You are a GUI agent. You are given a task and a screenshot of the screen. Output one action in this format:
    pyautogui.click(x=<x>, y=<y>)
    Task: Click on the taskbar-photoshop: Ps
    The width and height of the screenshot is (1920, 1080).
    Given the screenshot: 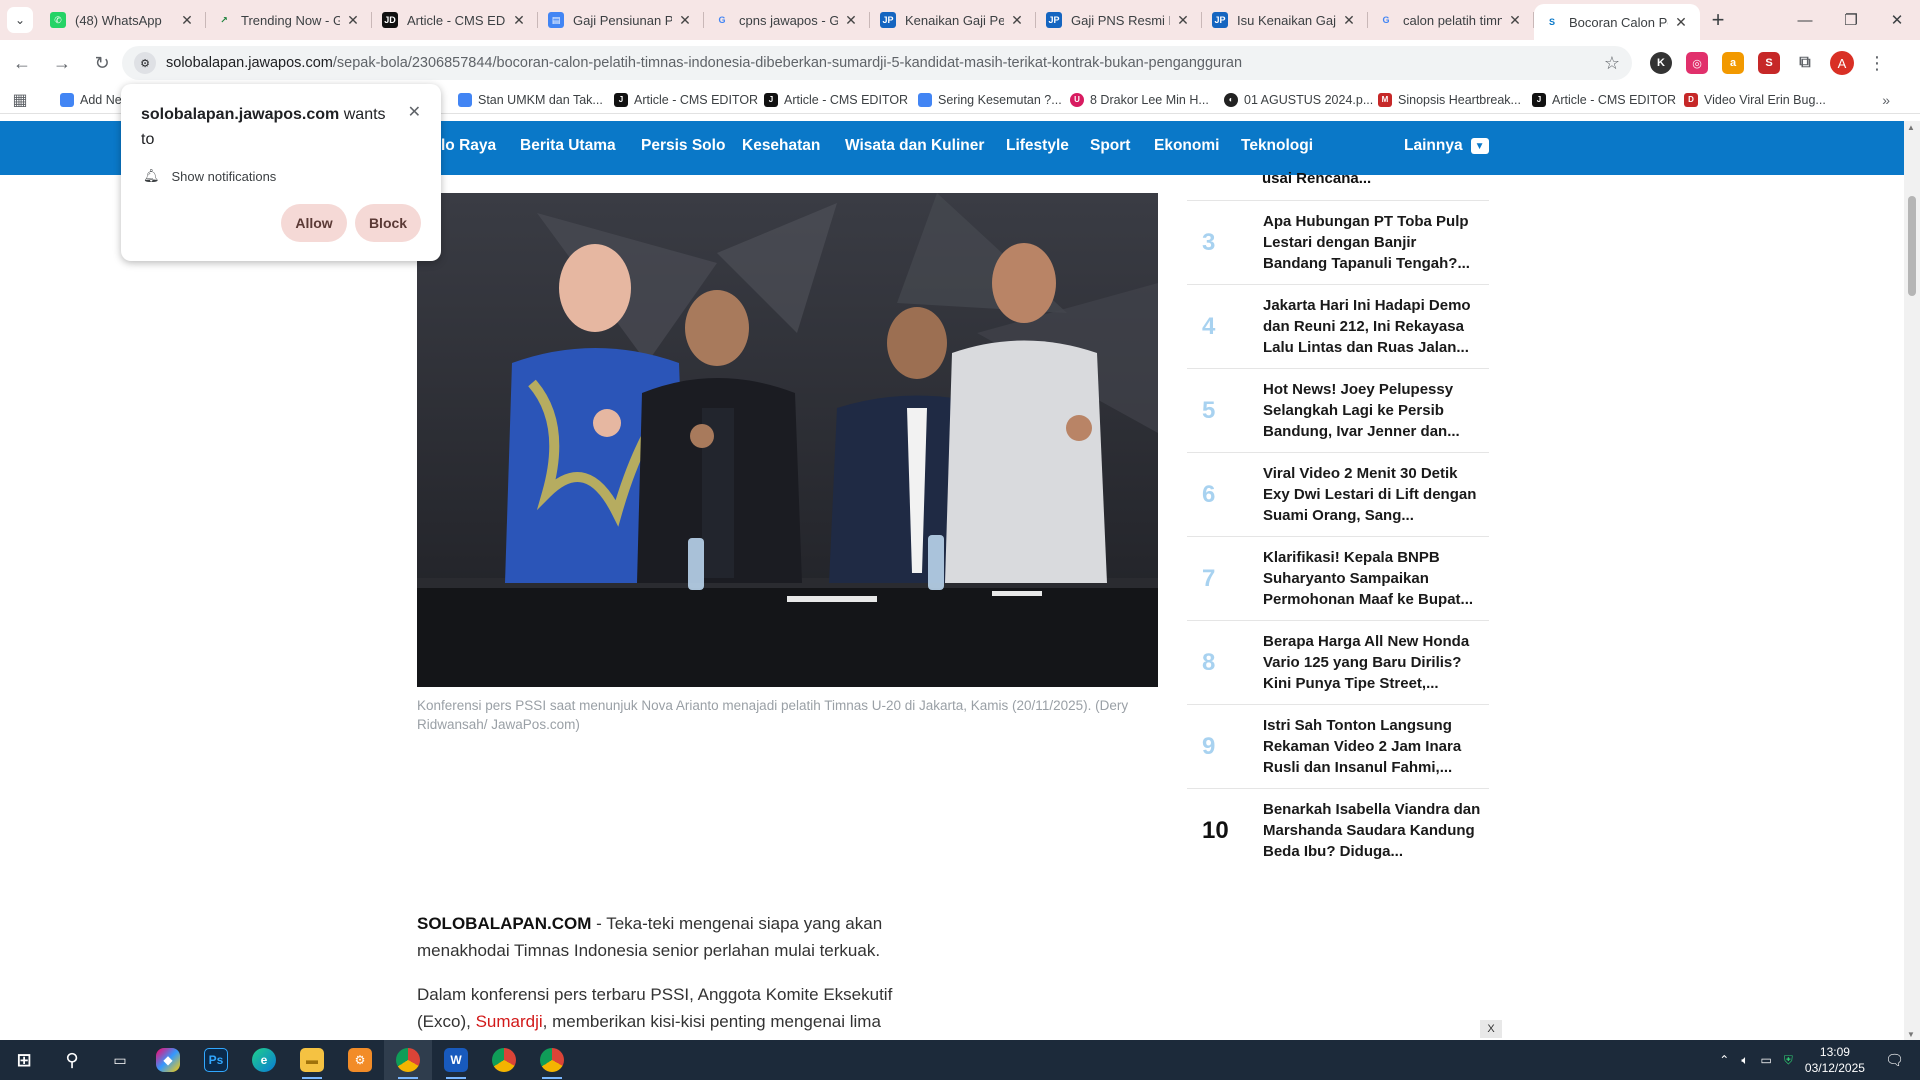 What is the action you would take?
    pyautogui.click(x=216, y=1060)
    